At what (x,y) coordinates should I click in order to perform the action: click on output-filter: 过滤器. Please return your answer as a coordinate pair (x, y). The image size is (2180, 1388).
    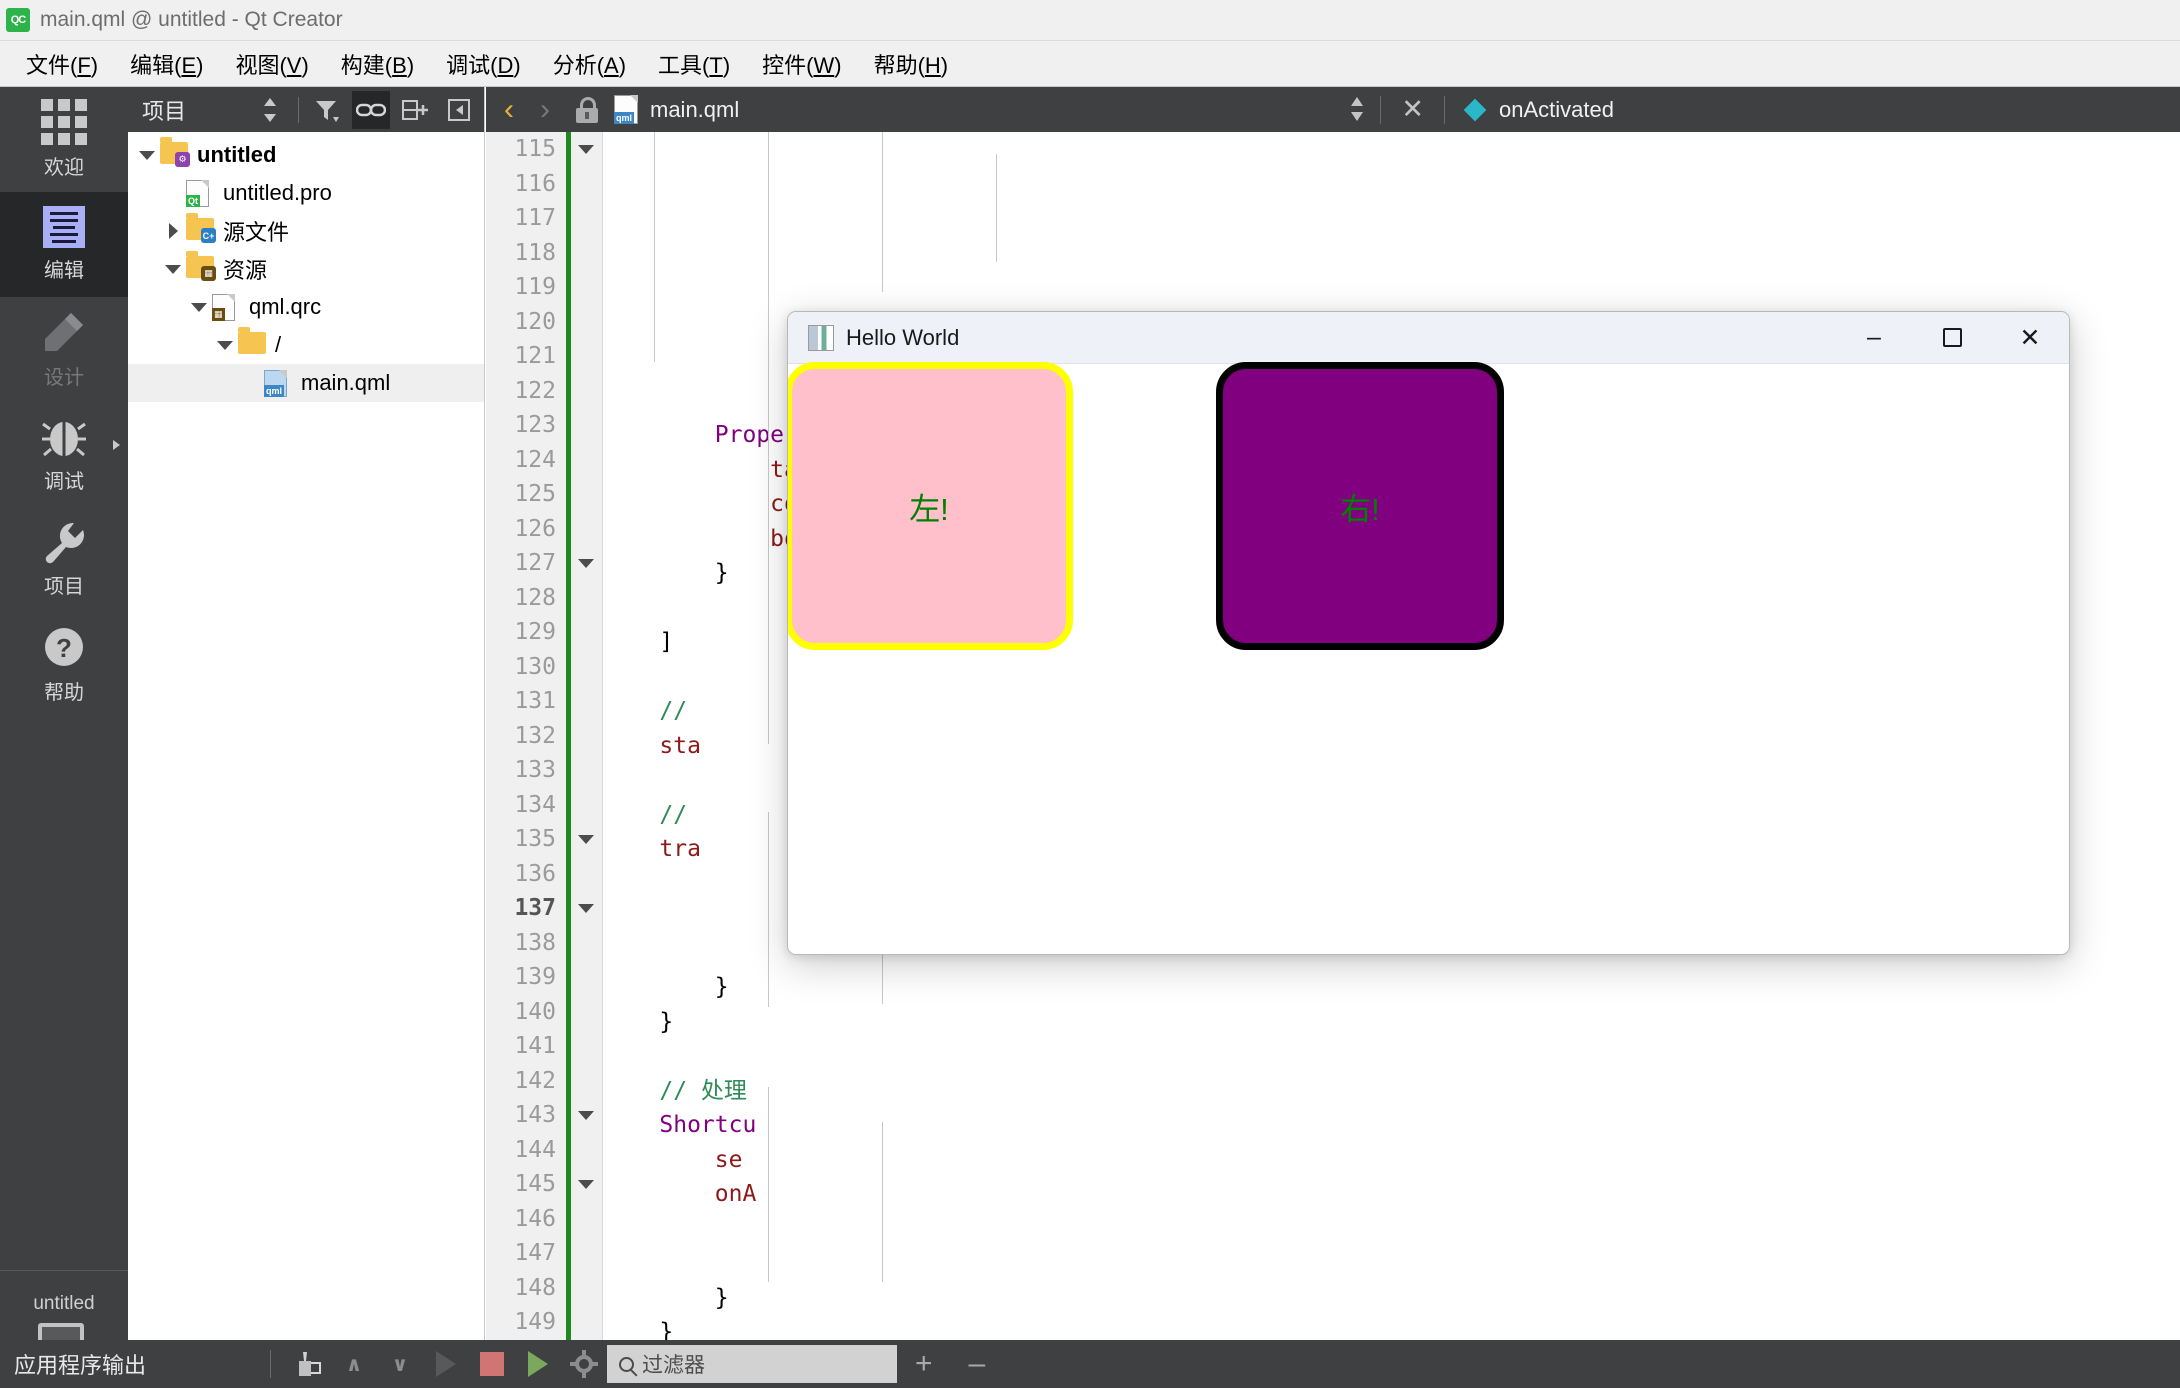
    Looking at the image, I should click on (752, 1364).